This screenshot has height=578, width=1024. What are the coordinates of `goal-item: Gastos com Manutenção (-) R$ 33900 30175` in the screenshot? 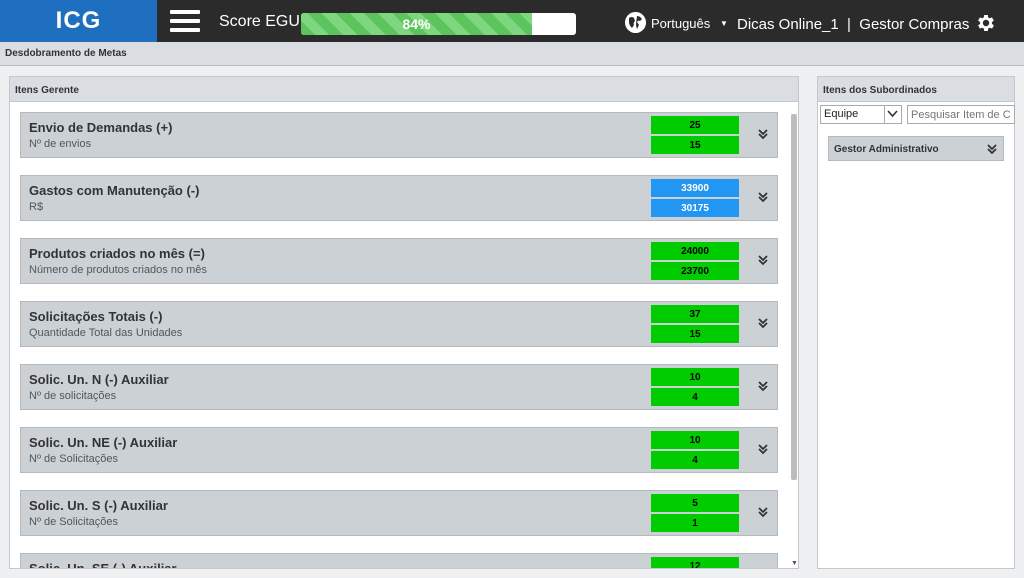 It's located at (399, 198).